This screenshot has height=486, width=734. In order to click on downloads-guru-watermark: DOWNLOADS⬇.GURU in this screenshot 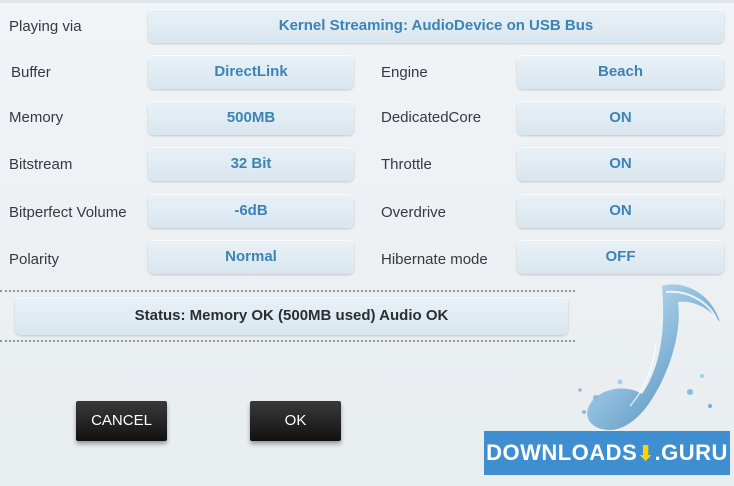, I will do `click(607, 453)`.